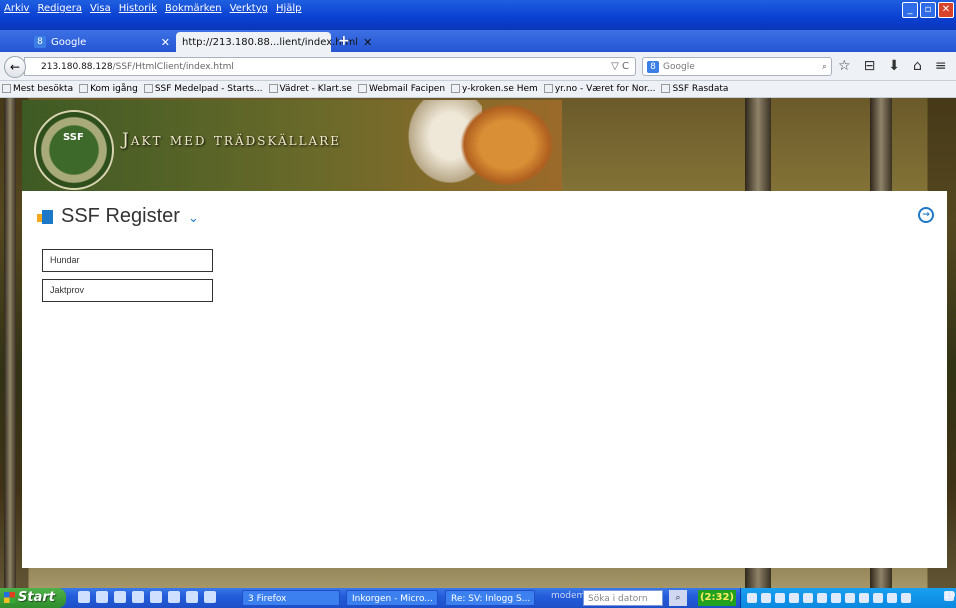  I want to click on search-bar: 8 Google ⌕, so click(737, 66).